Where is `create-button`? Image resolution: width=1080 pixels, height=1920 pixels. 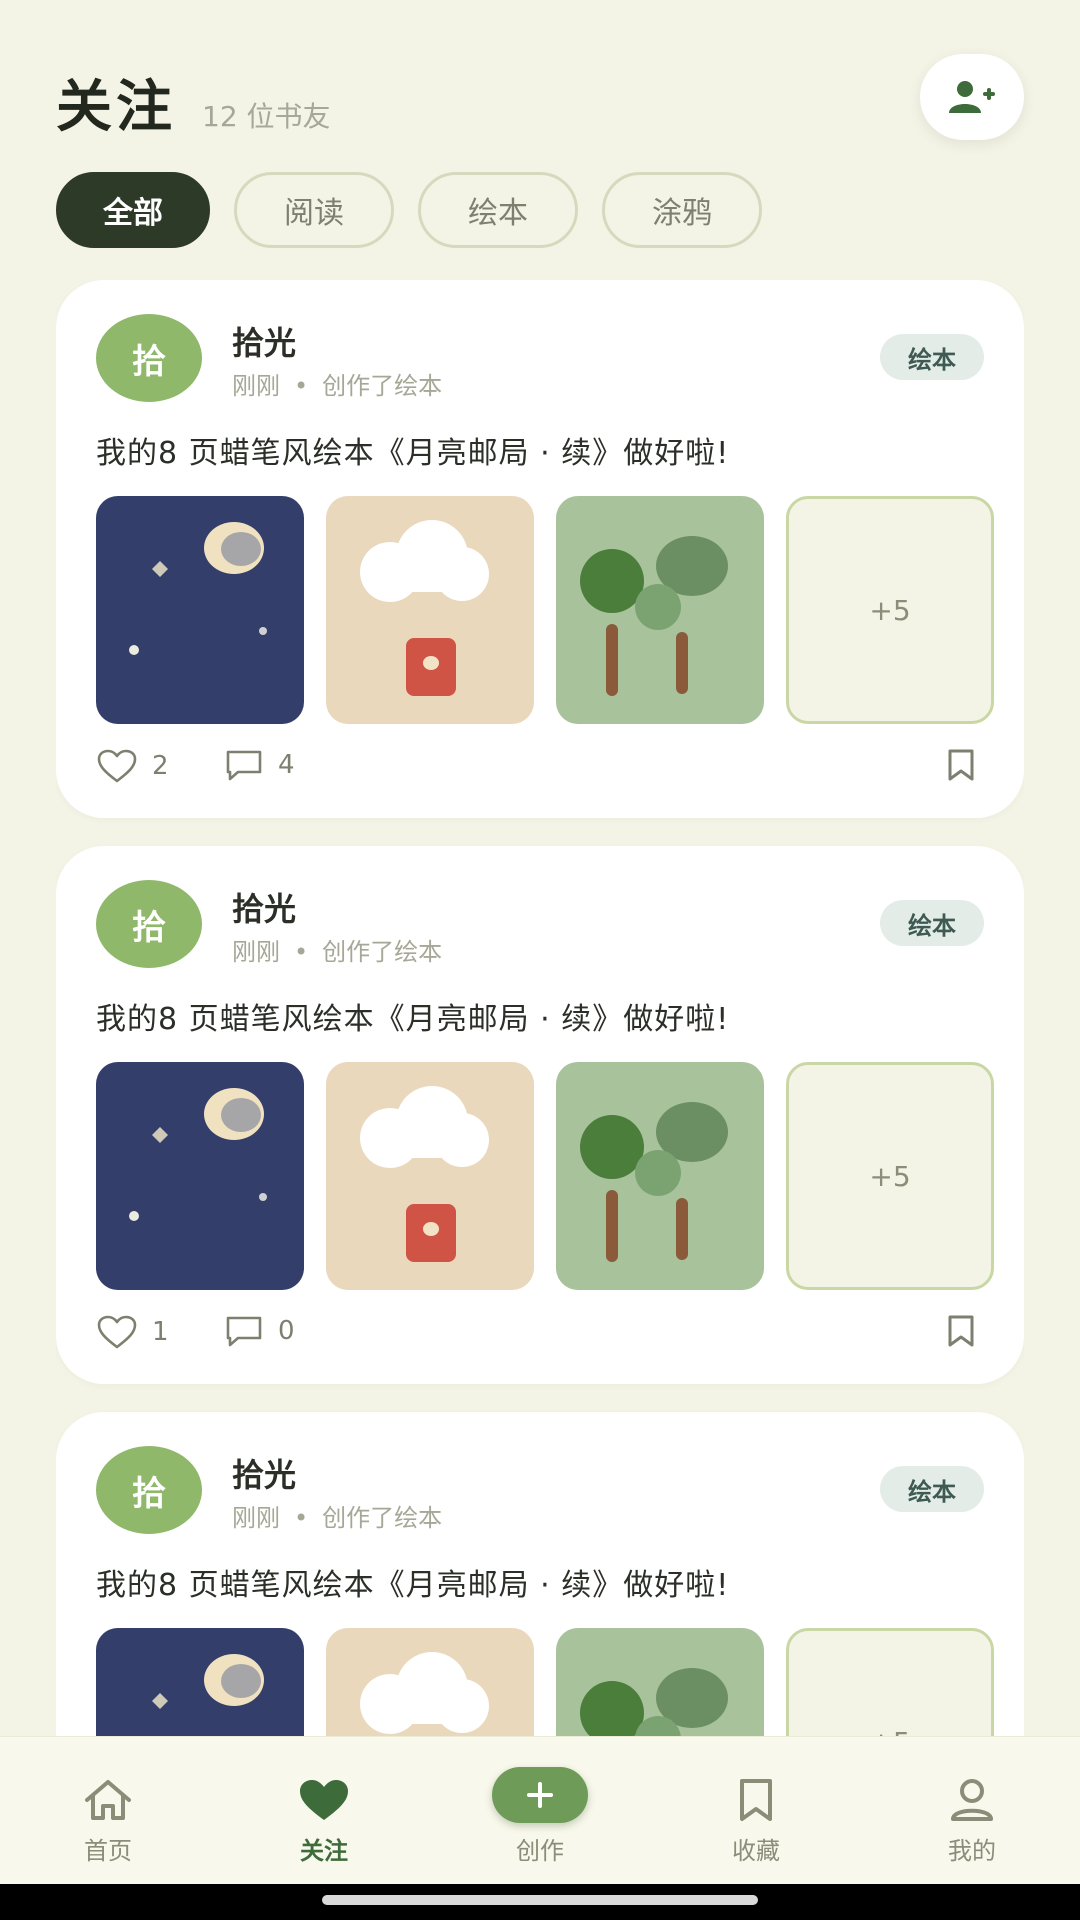 create-button is located at coordinates (540, 1795).